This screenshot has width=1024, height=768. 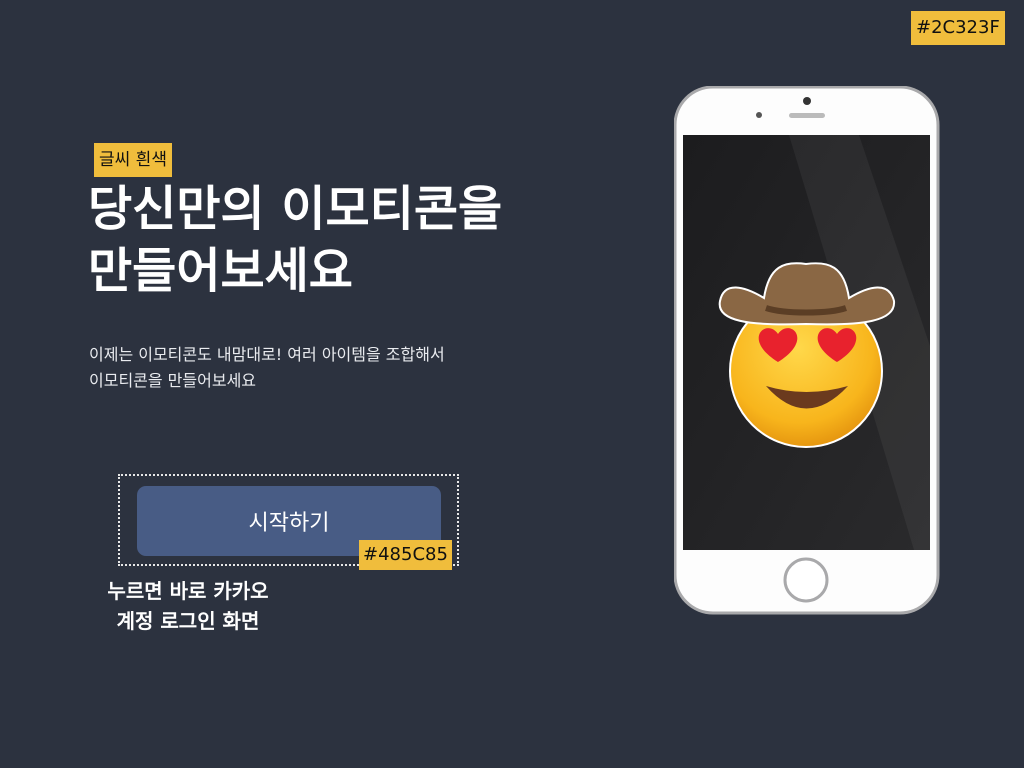 What do you see at coordinates (295, 240) in the screenshot?
I see `page-title: 당신만의 이모티콘을 만들어보세요` at bounding box center [295, 240].